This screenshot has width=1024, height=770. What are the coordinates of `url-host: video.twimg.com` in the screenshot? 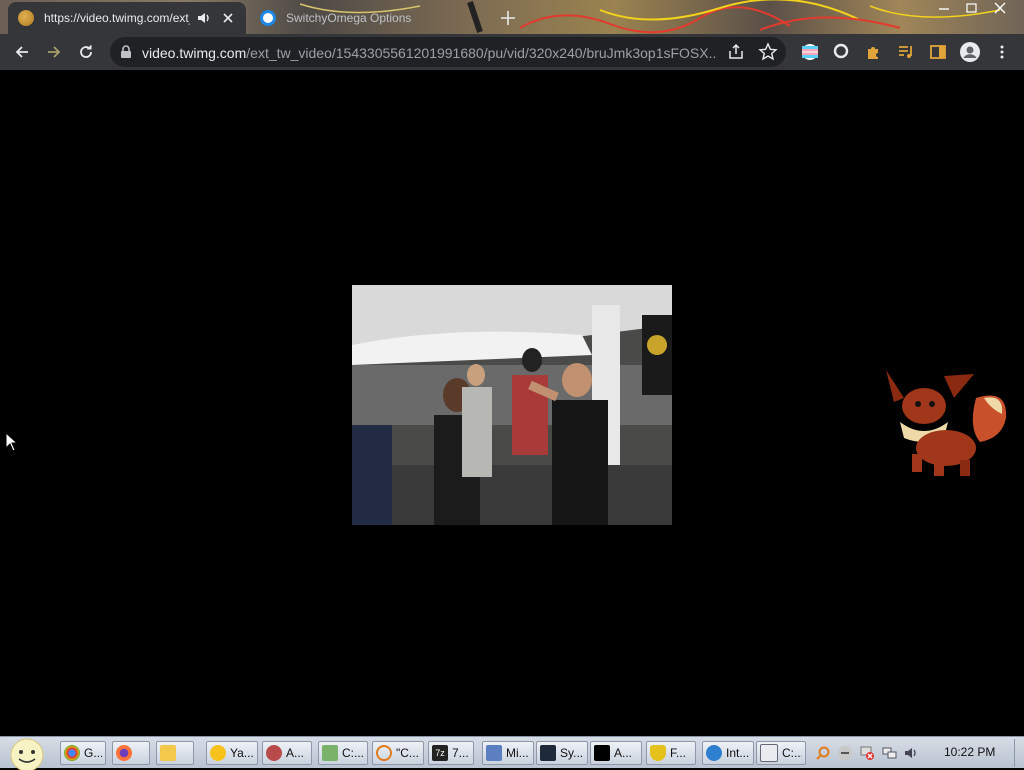 It's located at (194, 53).